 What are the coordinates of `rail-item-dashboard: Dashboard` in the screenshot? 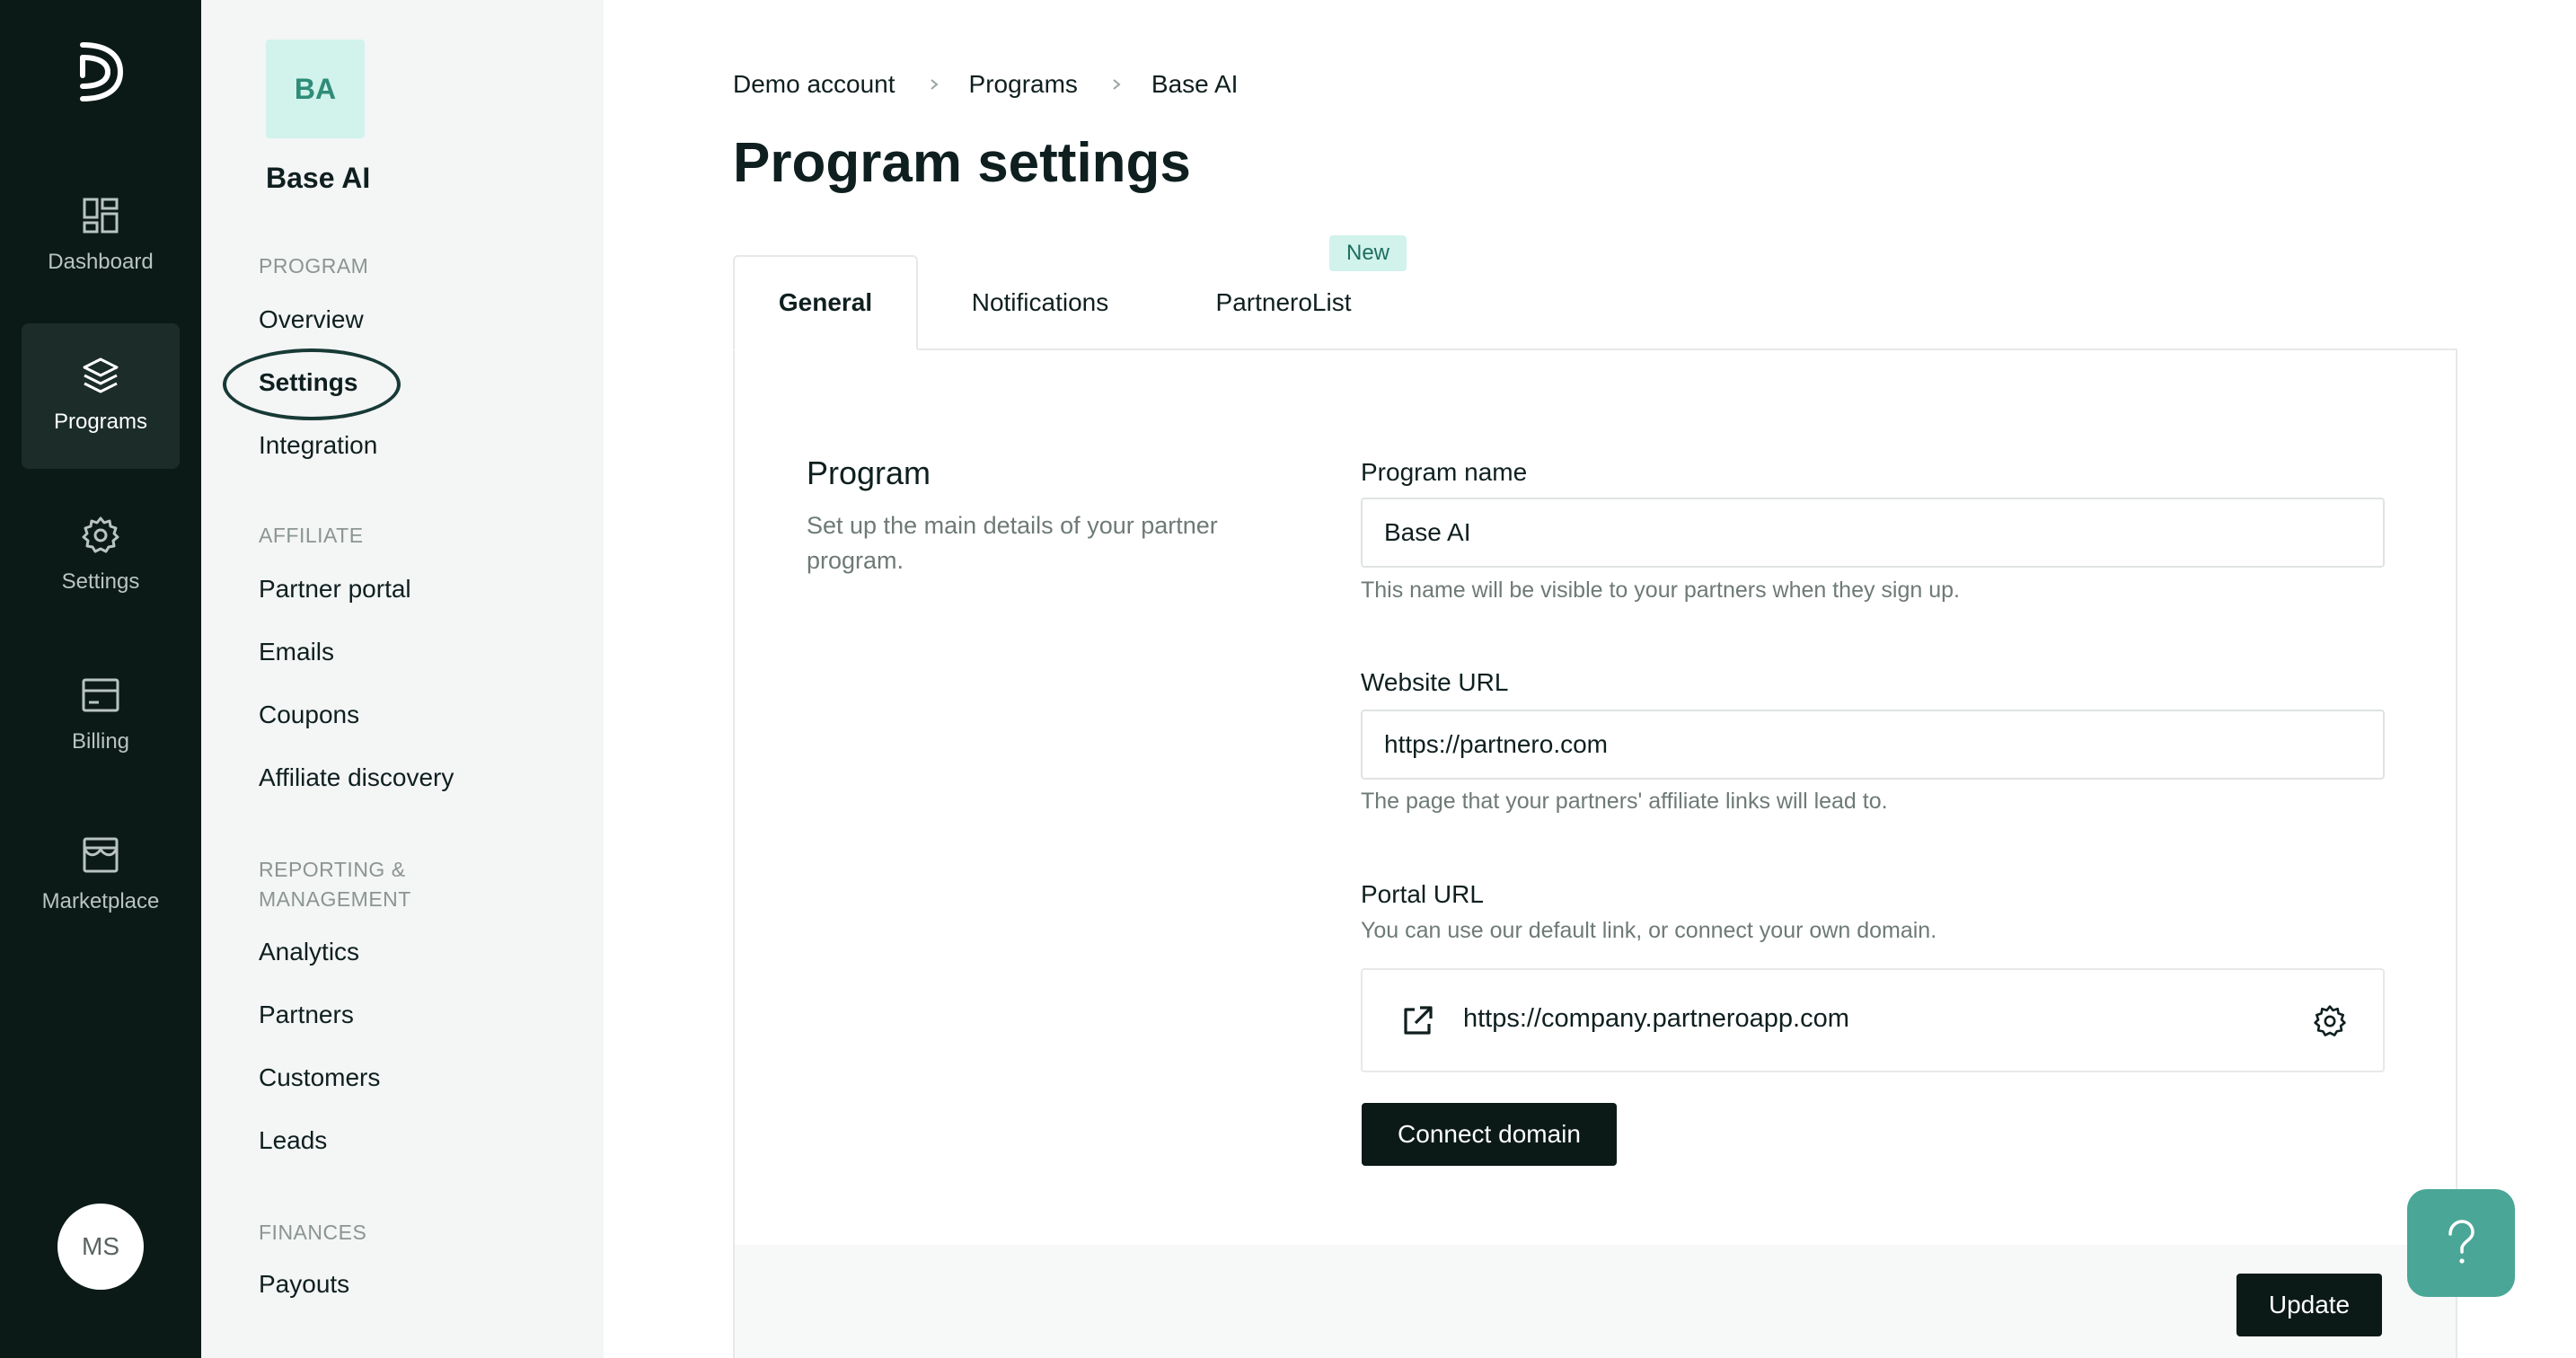 It's located at (101, 236).